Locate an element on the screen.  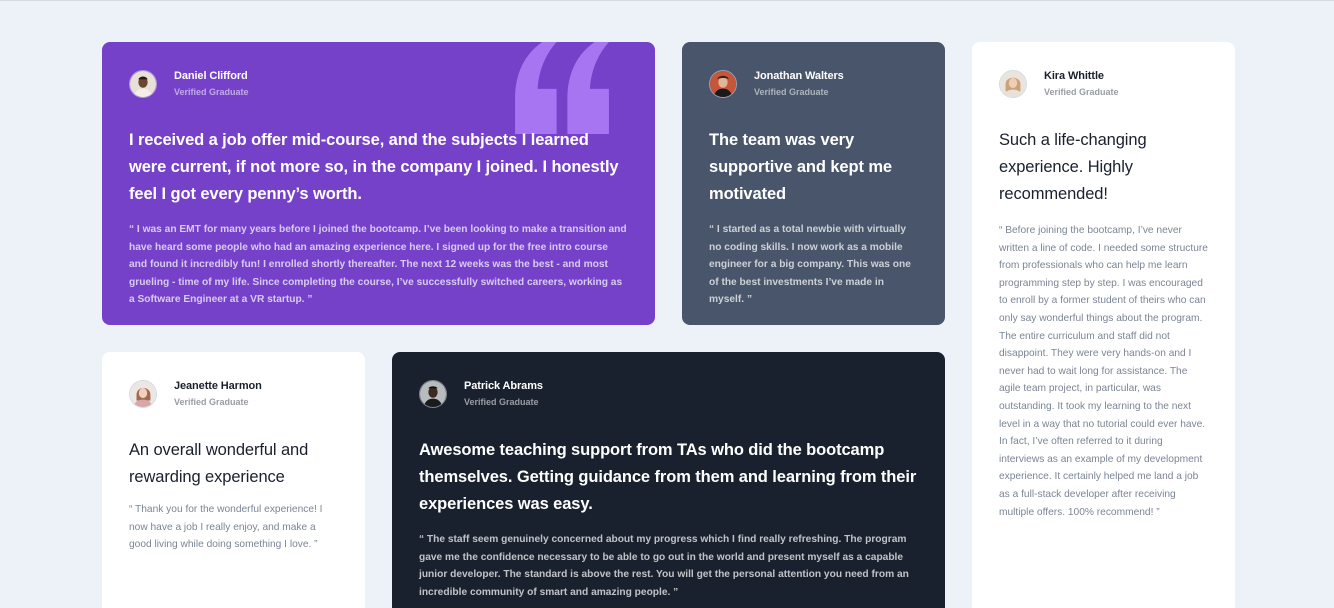
avatar-patrick-icon is located at coordinates (433, 393).